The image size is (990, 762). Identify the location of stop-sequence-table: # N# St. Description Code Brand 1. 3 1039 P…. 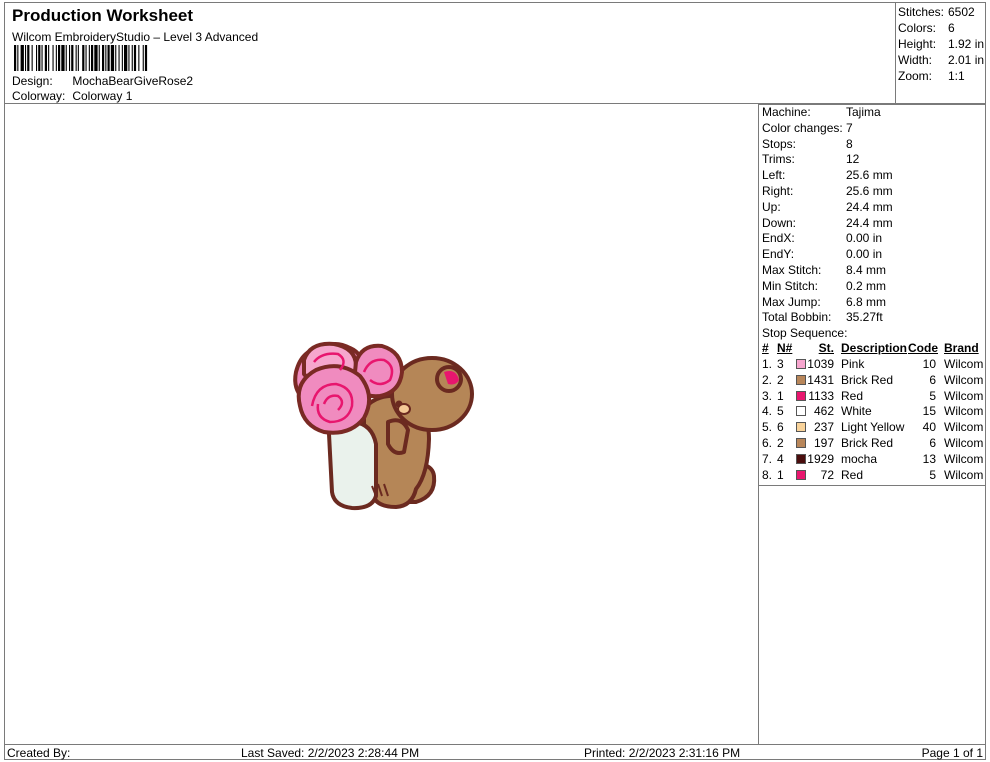
(872, 413).